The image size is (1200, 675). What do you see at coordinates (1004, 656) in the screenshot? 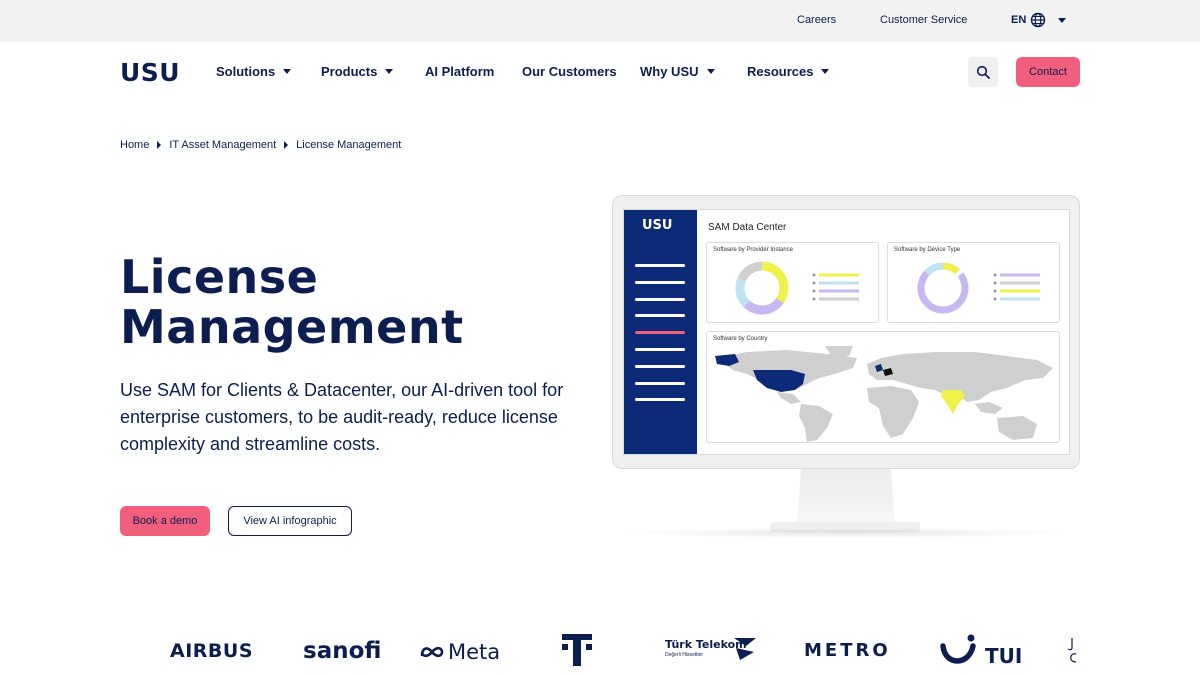
I see `tui-wordmark: TUI` at bounding box center [1004, 656].